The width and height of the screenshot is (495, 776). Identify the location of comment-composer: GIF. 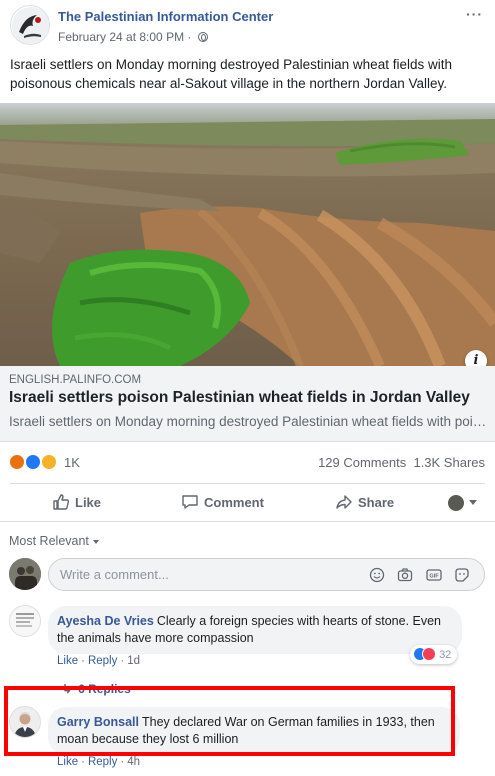
(266, 574).